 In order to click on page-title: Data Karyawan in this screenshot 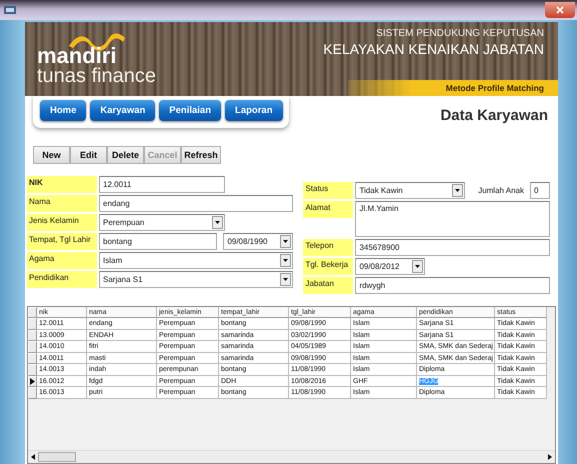, I will do `click(494, 115)`.